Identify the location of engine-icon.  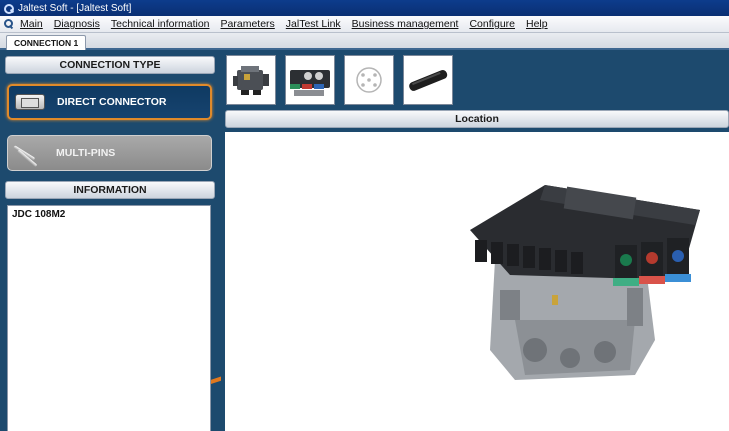
(251, 80).